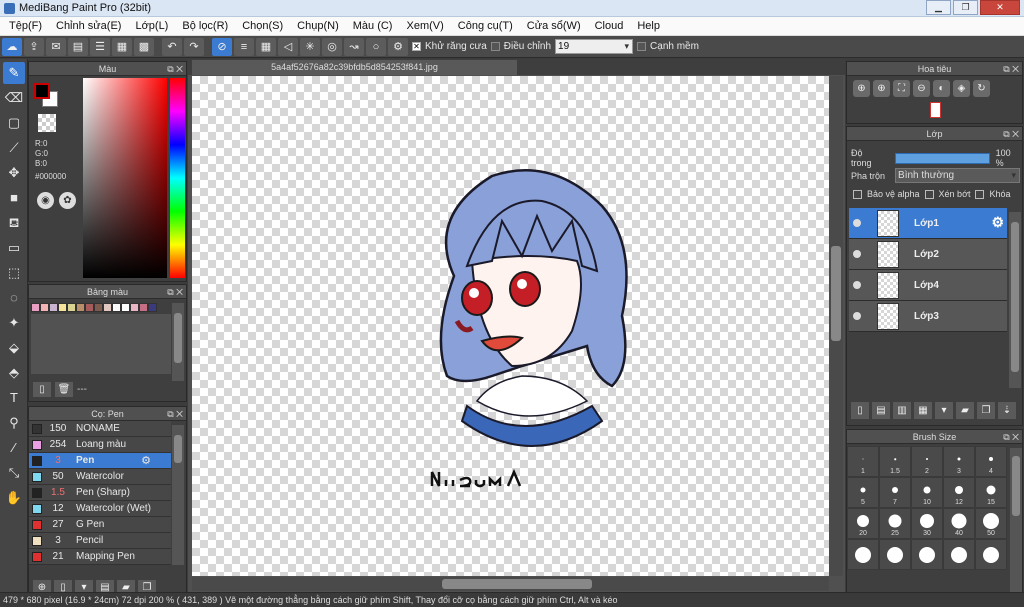 This screenshot has width=1024, height=607. What do you see at coordinates (205, 26) in the screenshot?
I see `menu-filter: Bộ lọc(R)` at bounding box center [205, 26].